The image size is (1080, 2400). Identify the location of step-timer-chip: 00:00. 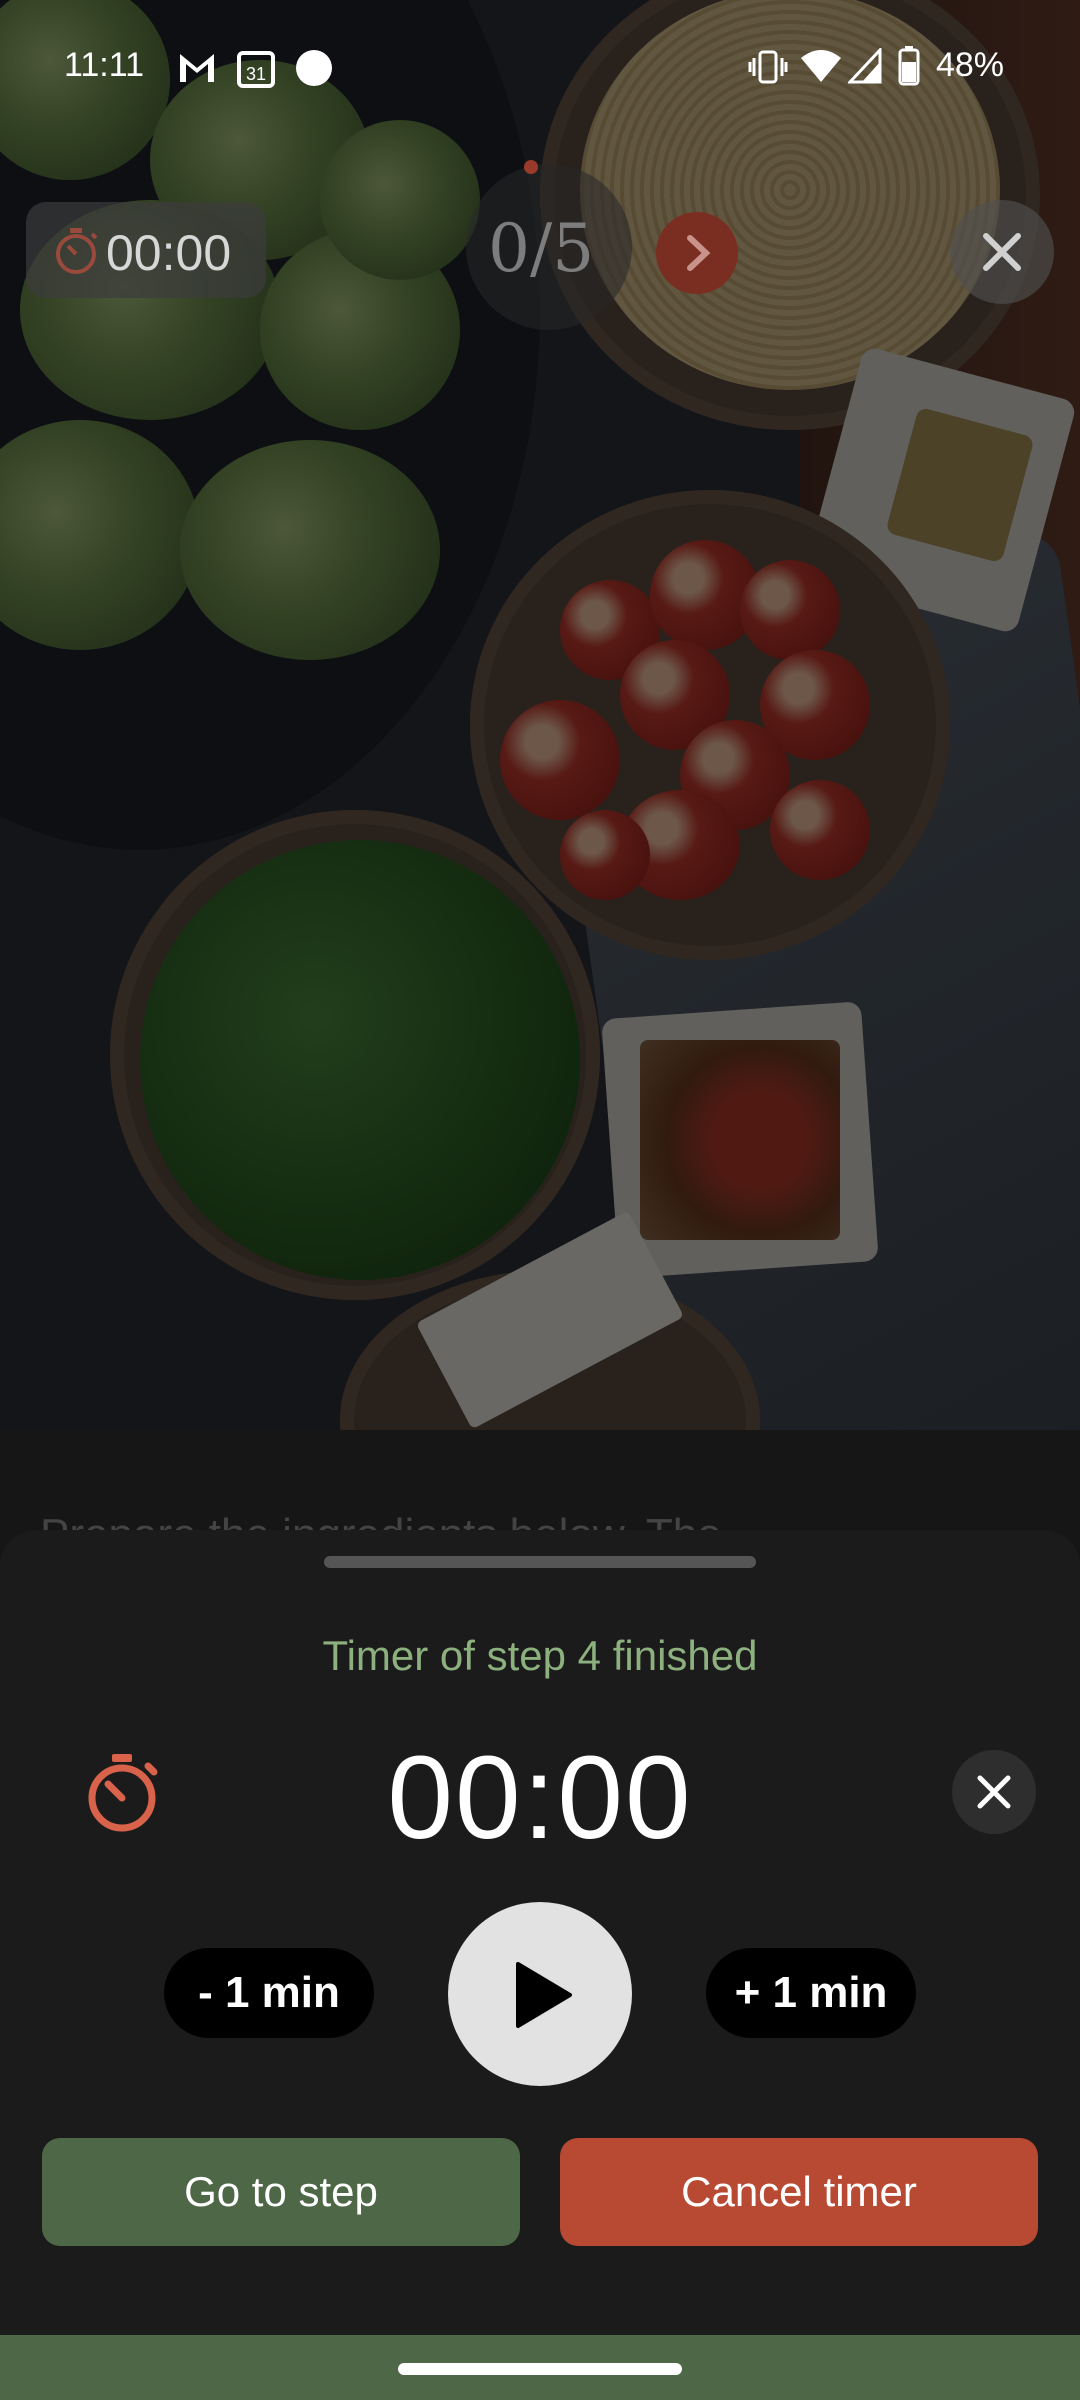
(146, 250).